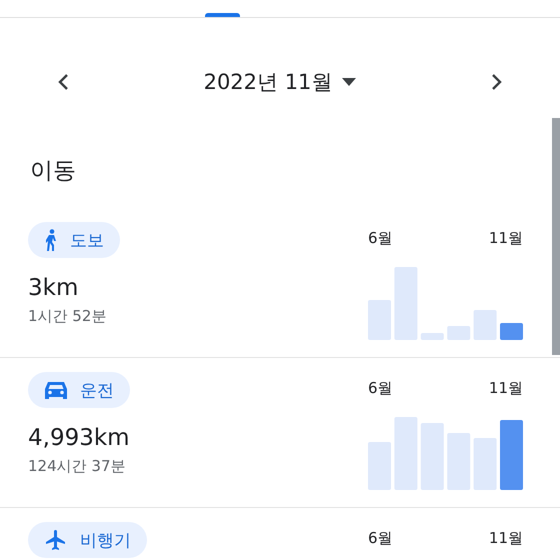 This screenshot has width=560, height=560. I want to click on duration: 124시간 37분, so click(77, 466).